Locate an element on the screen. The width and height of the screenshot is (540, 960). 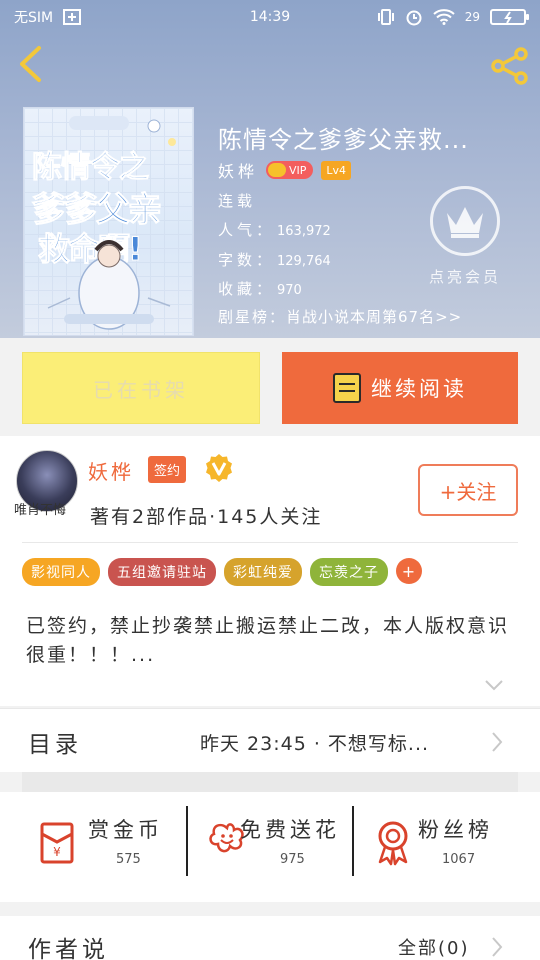
book-cover: 陈情令之 爹爹父亲 救命啊! is located at coordinates (108, 221).